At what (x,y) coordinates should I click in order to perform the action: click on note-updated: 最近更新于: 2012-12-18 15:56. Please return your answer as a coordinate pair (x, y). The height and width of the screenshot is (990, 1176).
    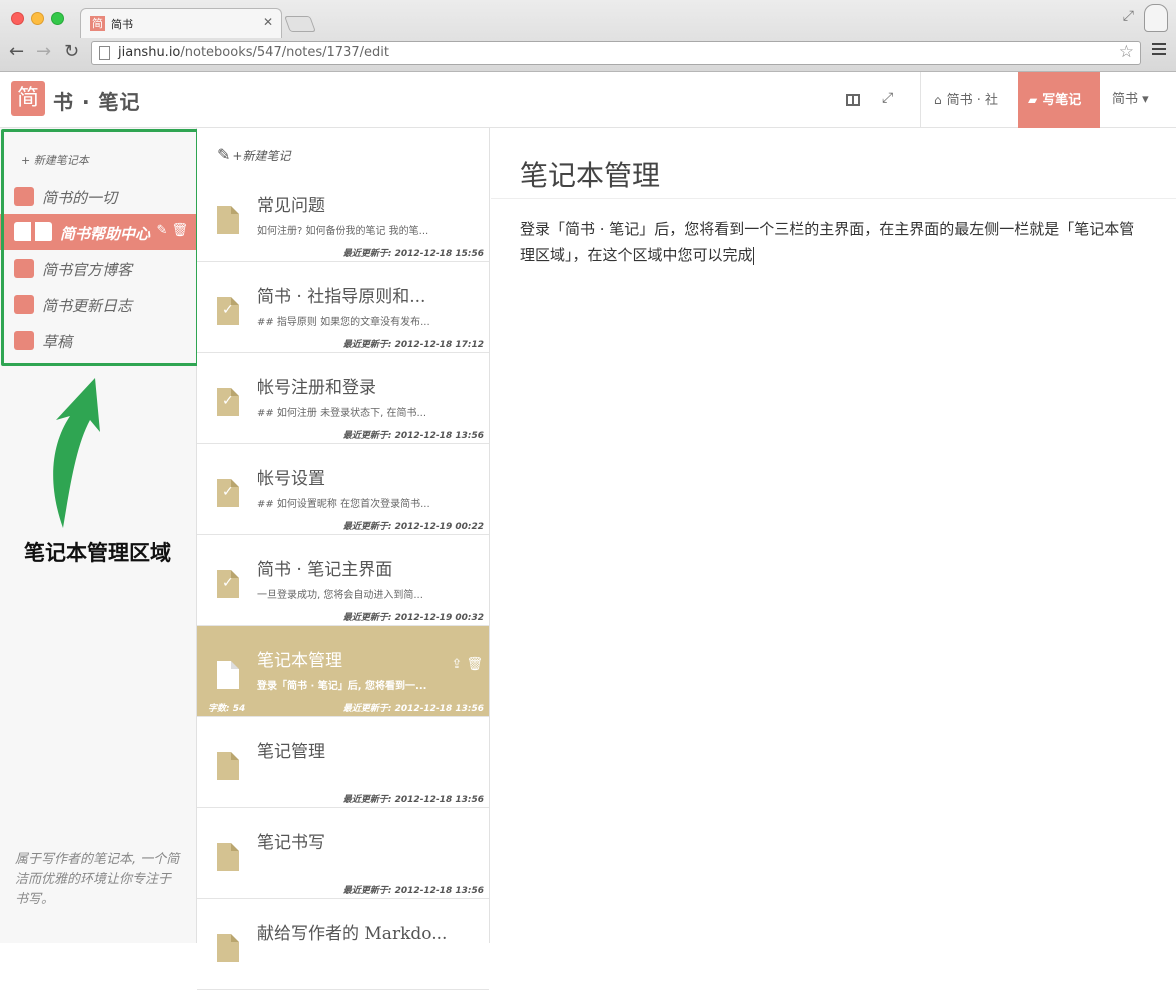
    Looking at the image, I should click on (413, 254).